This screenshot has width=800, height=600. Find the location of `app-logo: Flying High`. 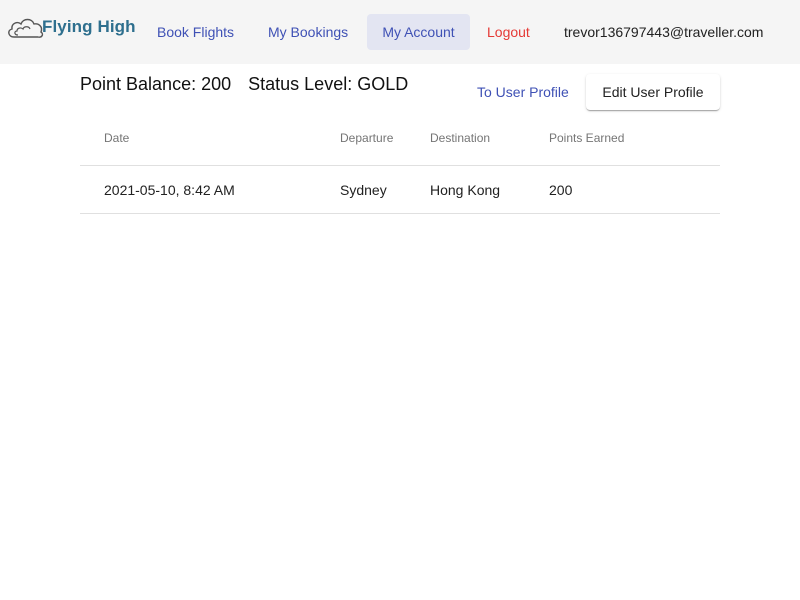

app-logo: Flying High is located at coordinates (71, 26).